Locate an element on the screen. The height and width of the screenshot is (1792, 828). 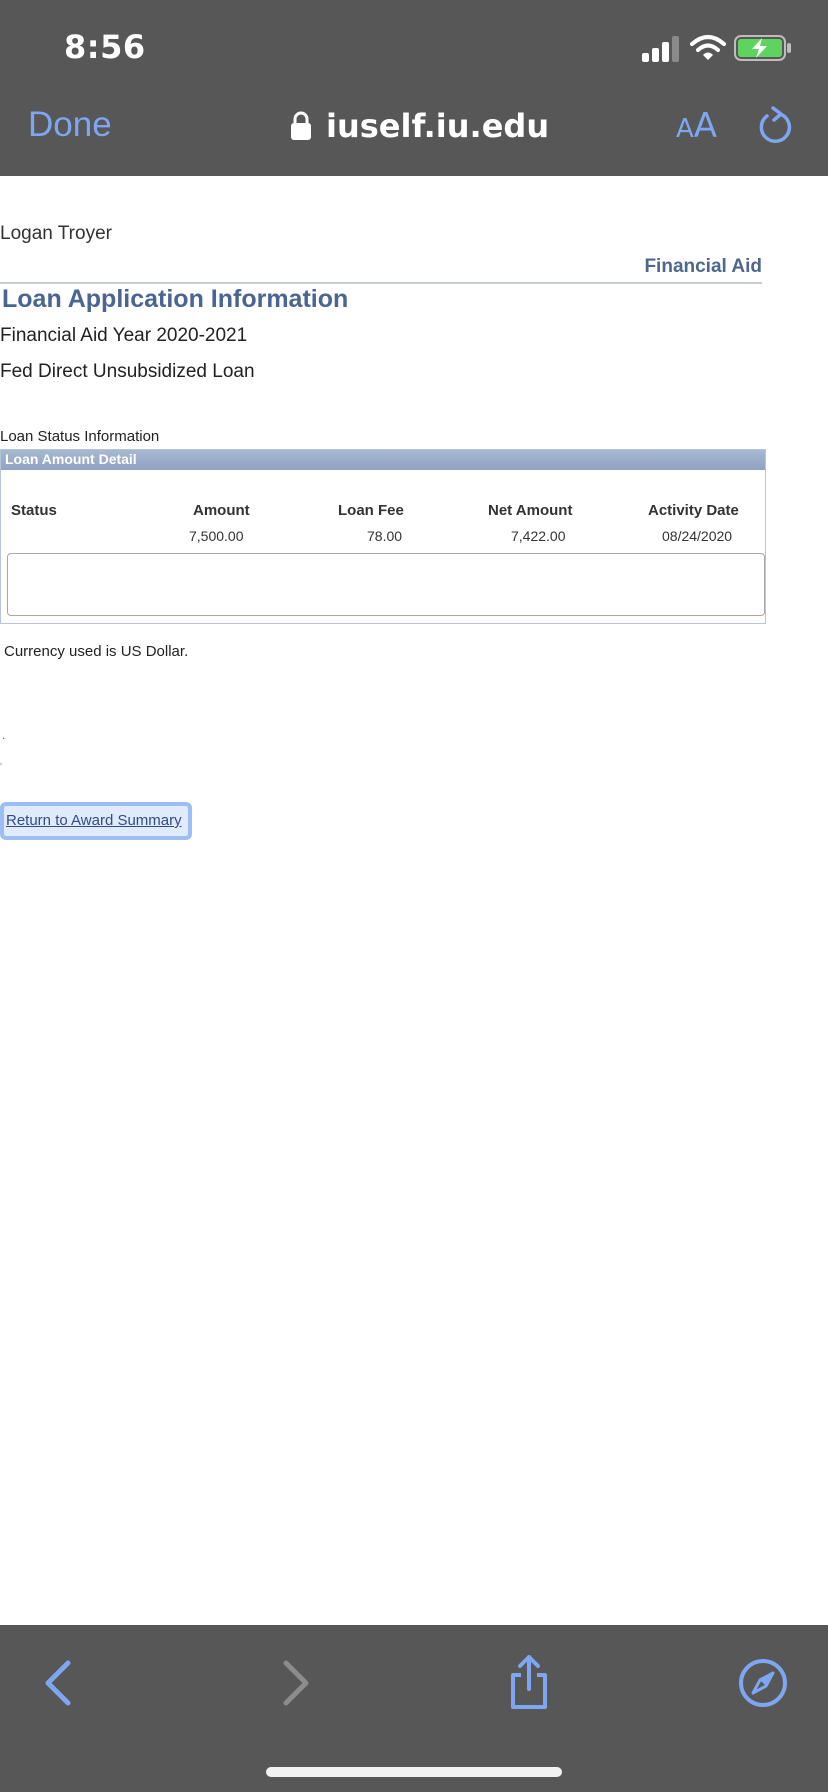
currency-note: Currency used is US Dollar. is located at coordinates (96, 651).